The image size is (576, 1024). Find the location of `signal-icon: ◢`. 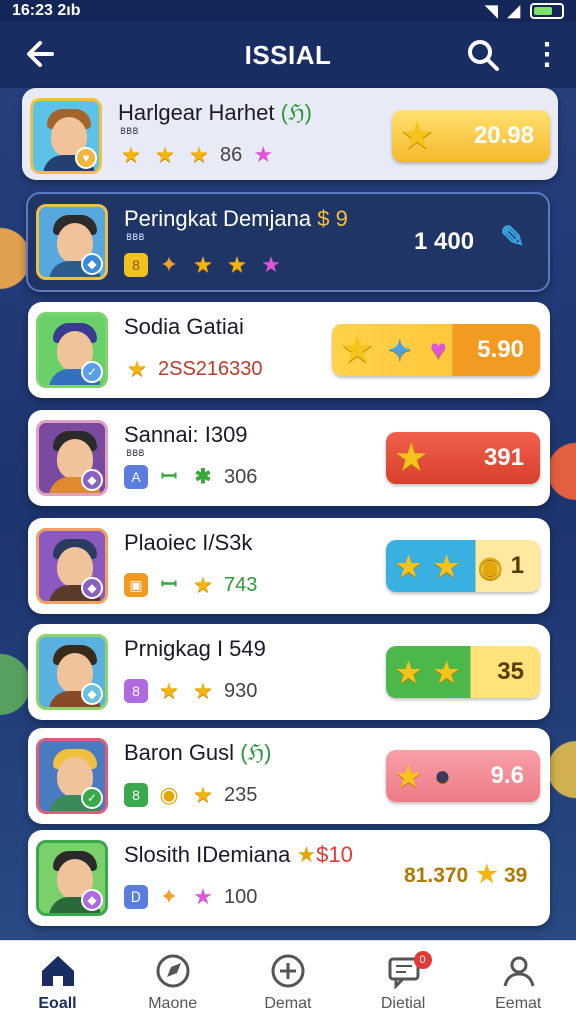

signal-icon: ◢ is located at coordinates (513, 11).